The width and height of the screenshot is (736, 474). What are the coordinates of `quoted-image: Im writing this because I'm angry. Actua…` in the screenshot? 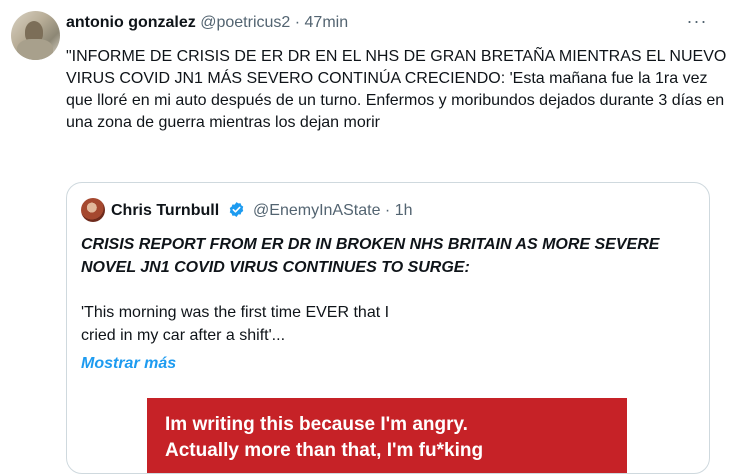 It's located at (387, 435).